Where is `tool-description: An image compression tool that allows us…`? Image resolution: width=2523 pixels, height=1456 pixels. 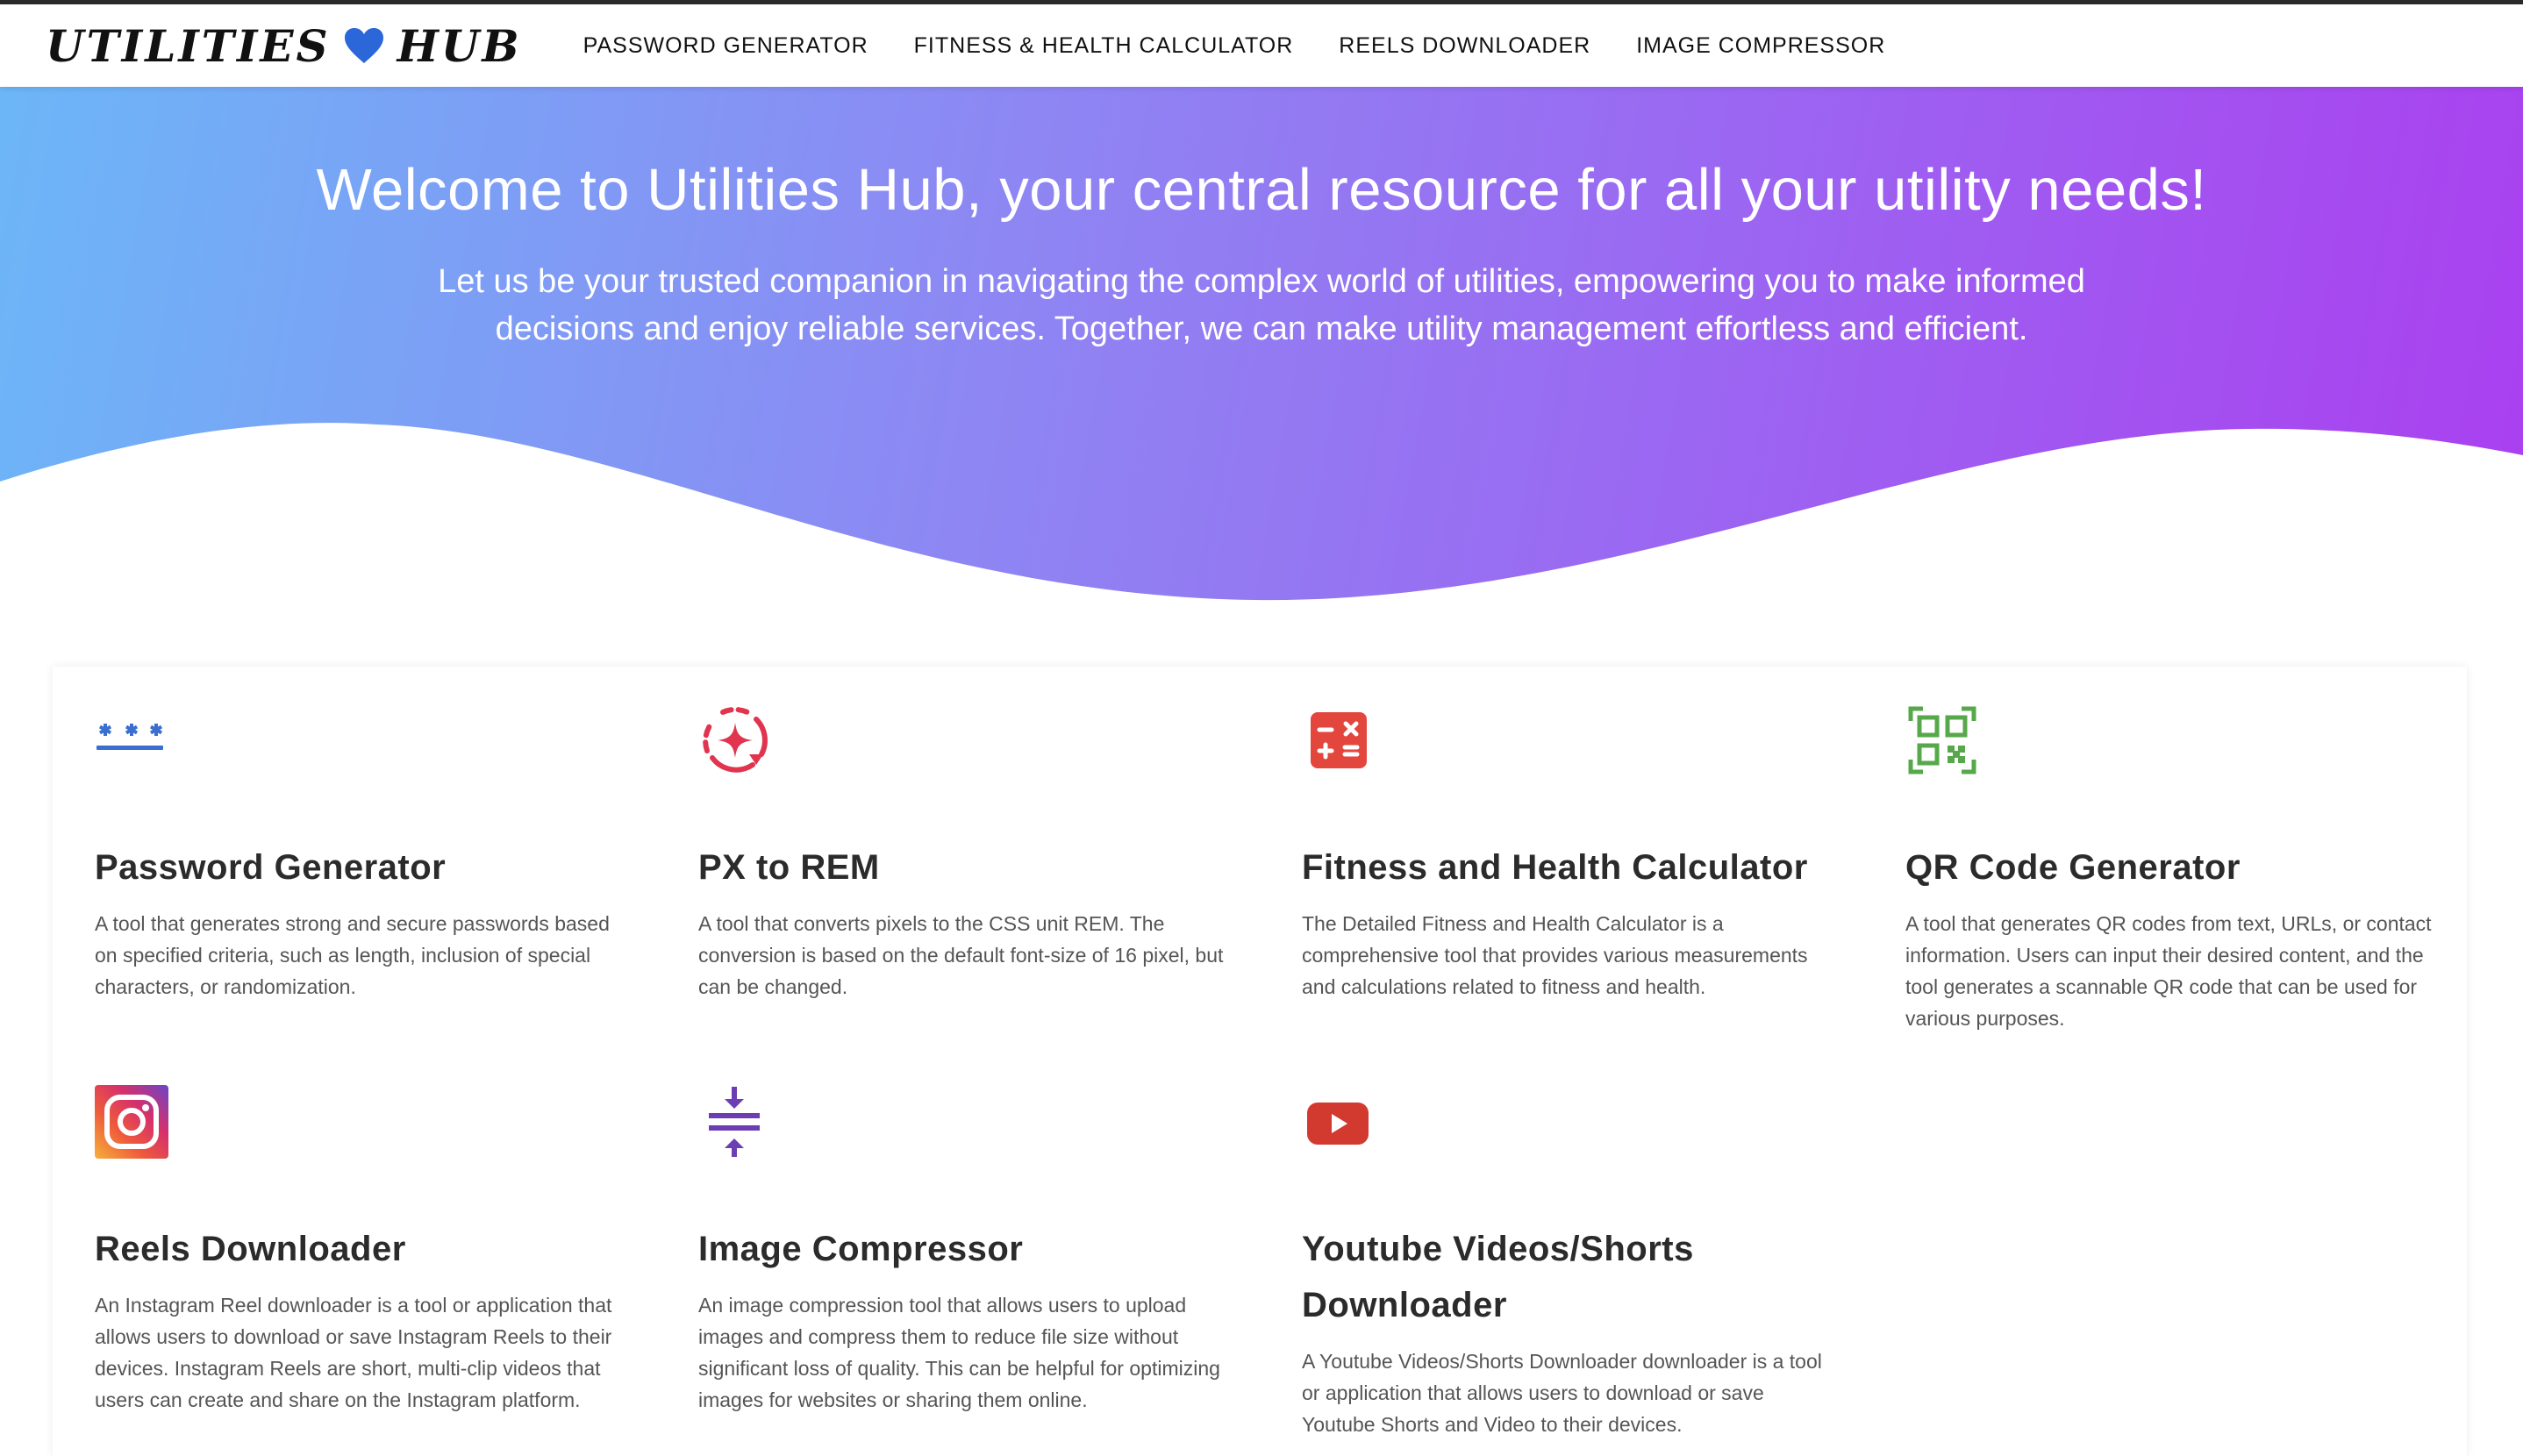 tool-description: An image compression tool that allows us… is located at coordinates (959, 1352).